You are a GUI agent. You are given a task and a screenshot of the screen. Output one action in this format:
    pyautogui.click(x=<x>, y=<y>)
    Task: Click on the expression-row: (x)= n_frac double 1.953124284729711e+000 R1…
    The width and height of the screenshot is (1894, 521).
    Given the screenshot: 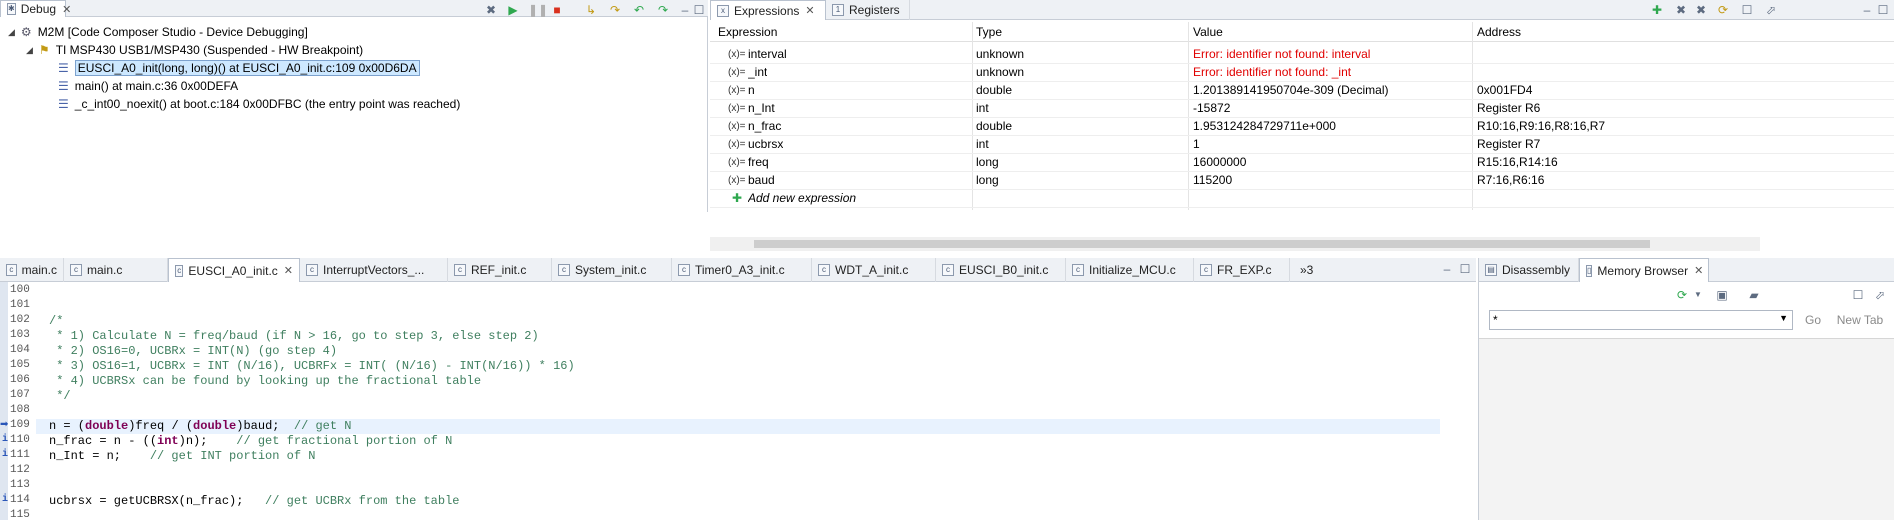 What is the action you would take?
    pyautogui.click(x=1302, y=127)
    